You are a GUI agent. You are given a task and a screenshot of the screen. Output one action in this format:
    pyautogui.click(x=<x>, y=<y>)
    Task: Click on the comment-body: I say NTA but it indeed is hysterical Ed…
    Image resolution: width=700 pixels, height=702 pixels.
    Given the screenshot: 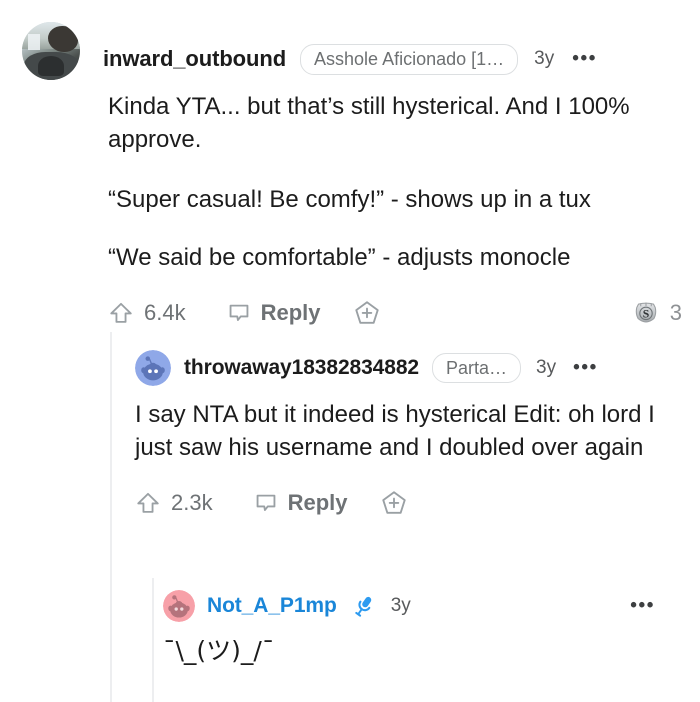 What is the action you would take?
    pyautogui.click(x=409, y=431)
    